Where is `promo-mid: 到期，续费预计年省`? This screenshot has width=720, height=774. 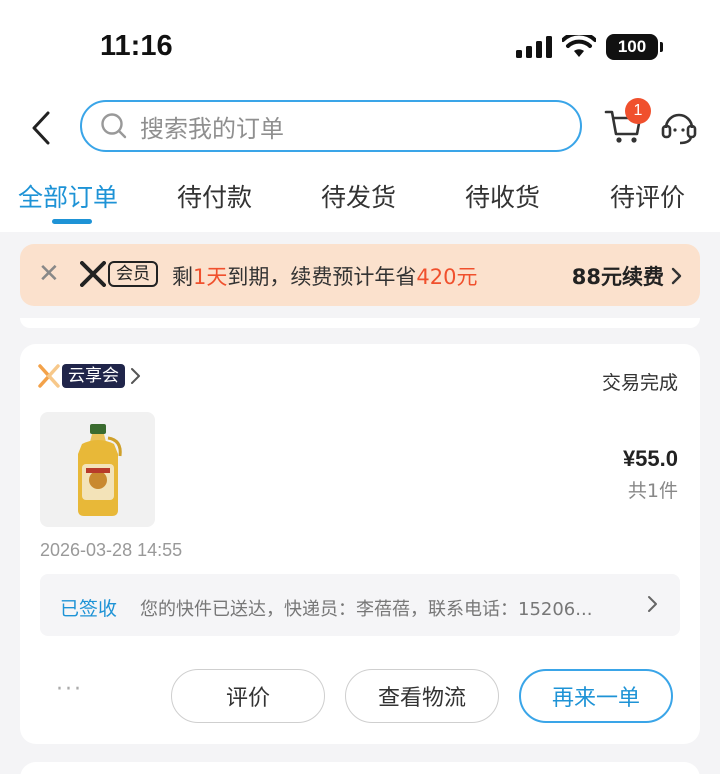
promo-mid: 到期，续费预计年省 is located at coordinates (322, 277).